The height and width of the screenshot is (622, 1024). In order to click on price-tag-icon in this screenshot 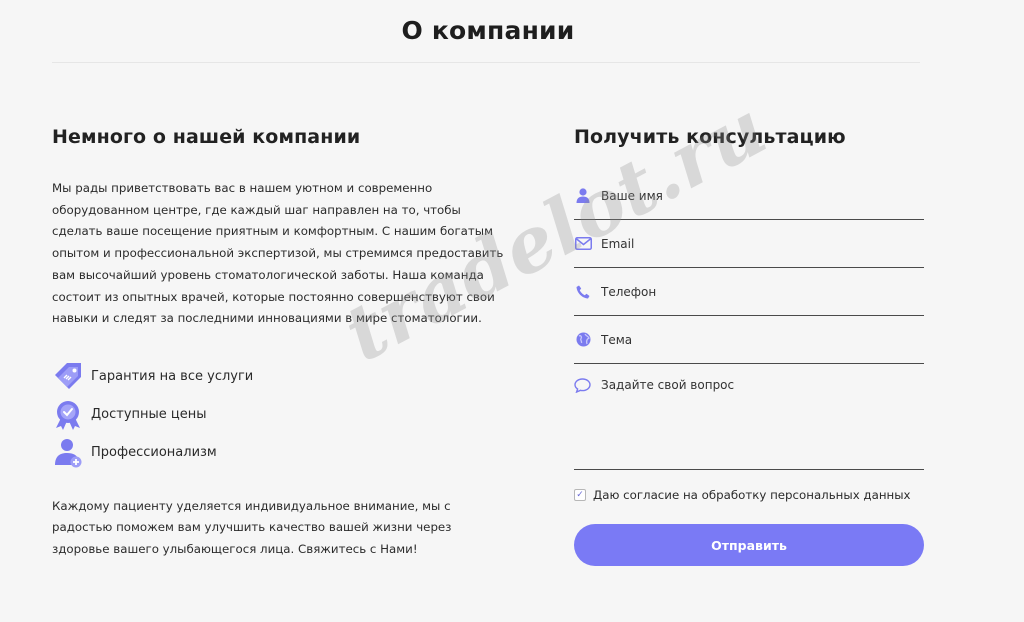, I will do `click(68, 377)`.